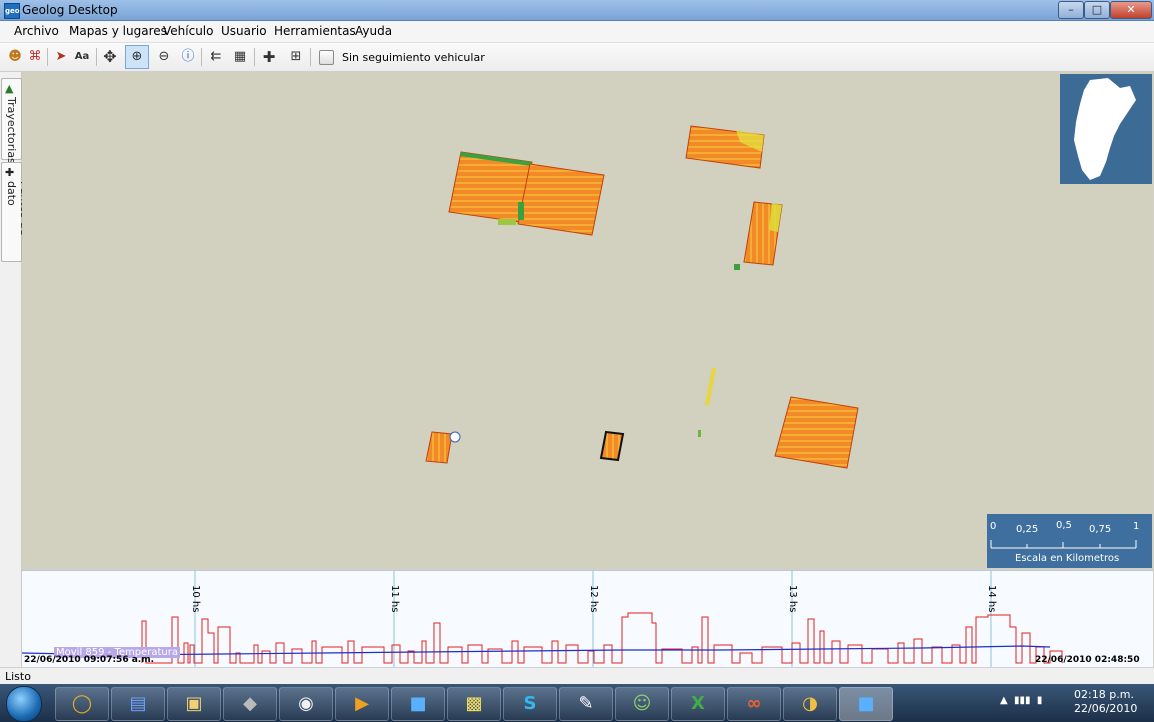 The width and height of the screenshot is (1154, 722). I want to click on skype-icon: S, so click(530, 704).